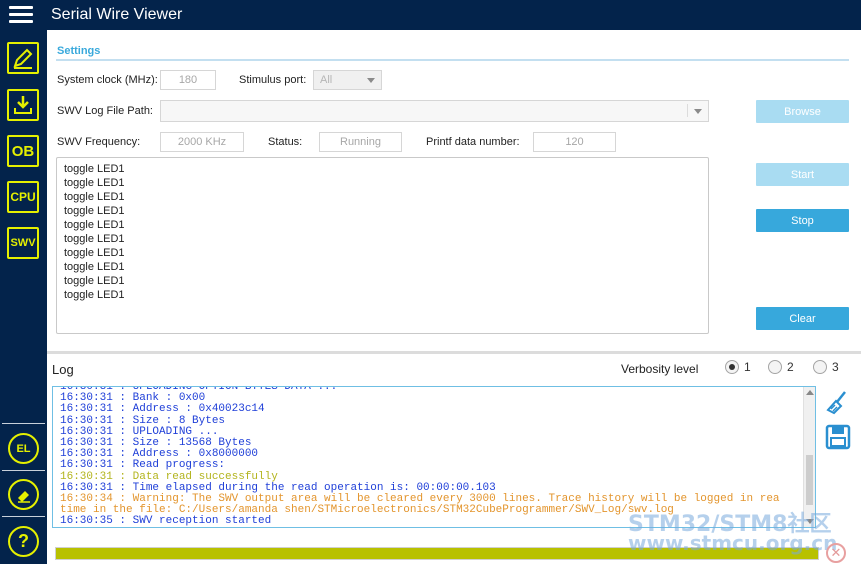 The height and width of the screenshot is (564, 861). I want to click on verbosity-label: Verbosity level, so click(660, 369).